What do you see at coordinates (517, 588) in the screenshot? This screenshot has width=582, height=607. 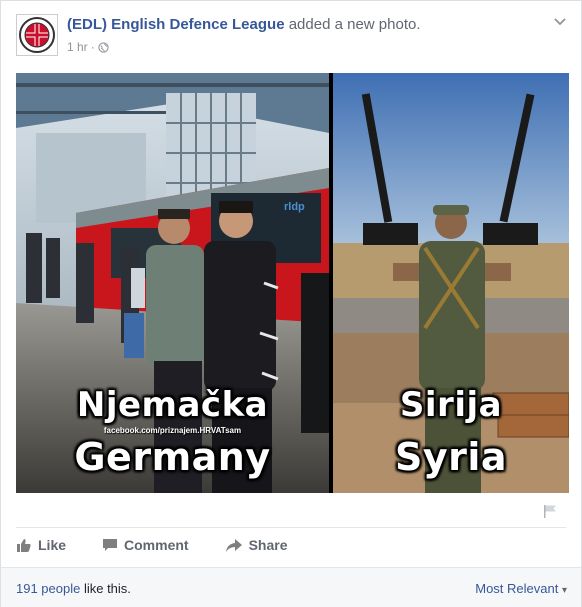 I see `sort-label: Most Relevant` at bounding box center [517, 588].